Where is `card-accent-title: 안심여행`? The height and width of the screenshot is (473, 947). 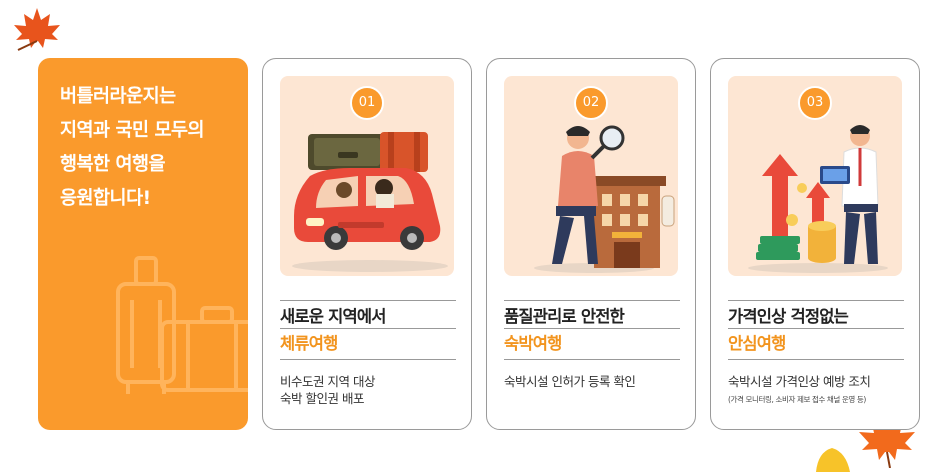
card-accent-title: 안심여행 is located at coordinates (757, 343).